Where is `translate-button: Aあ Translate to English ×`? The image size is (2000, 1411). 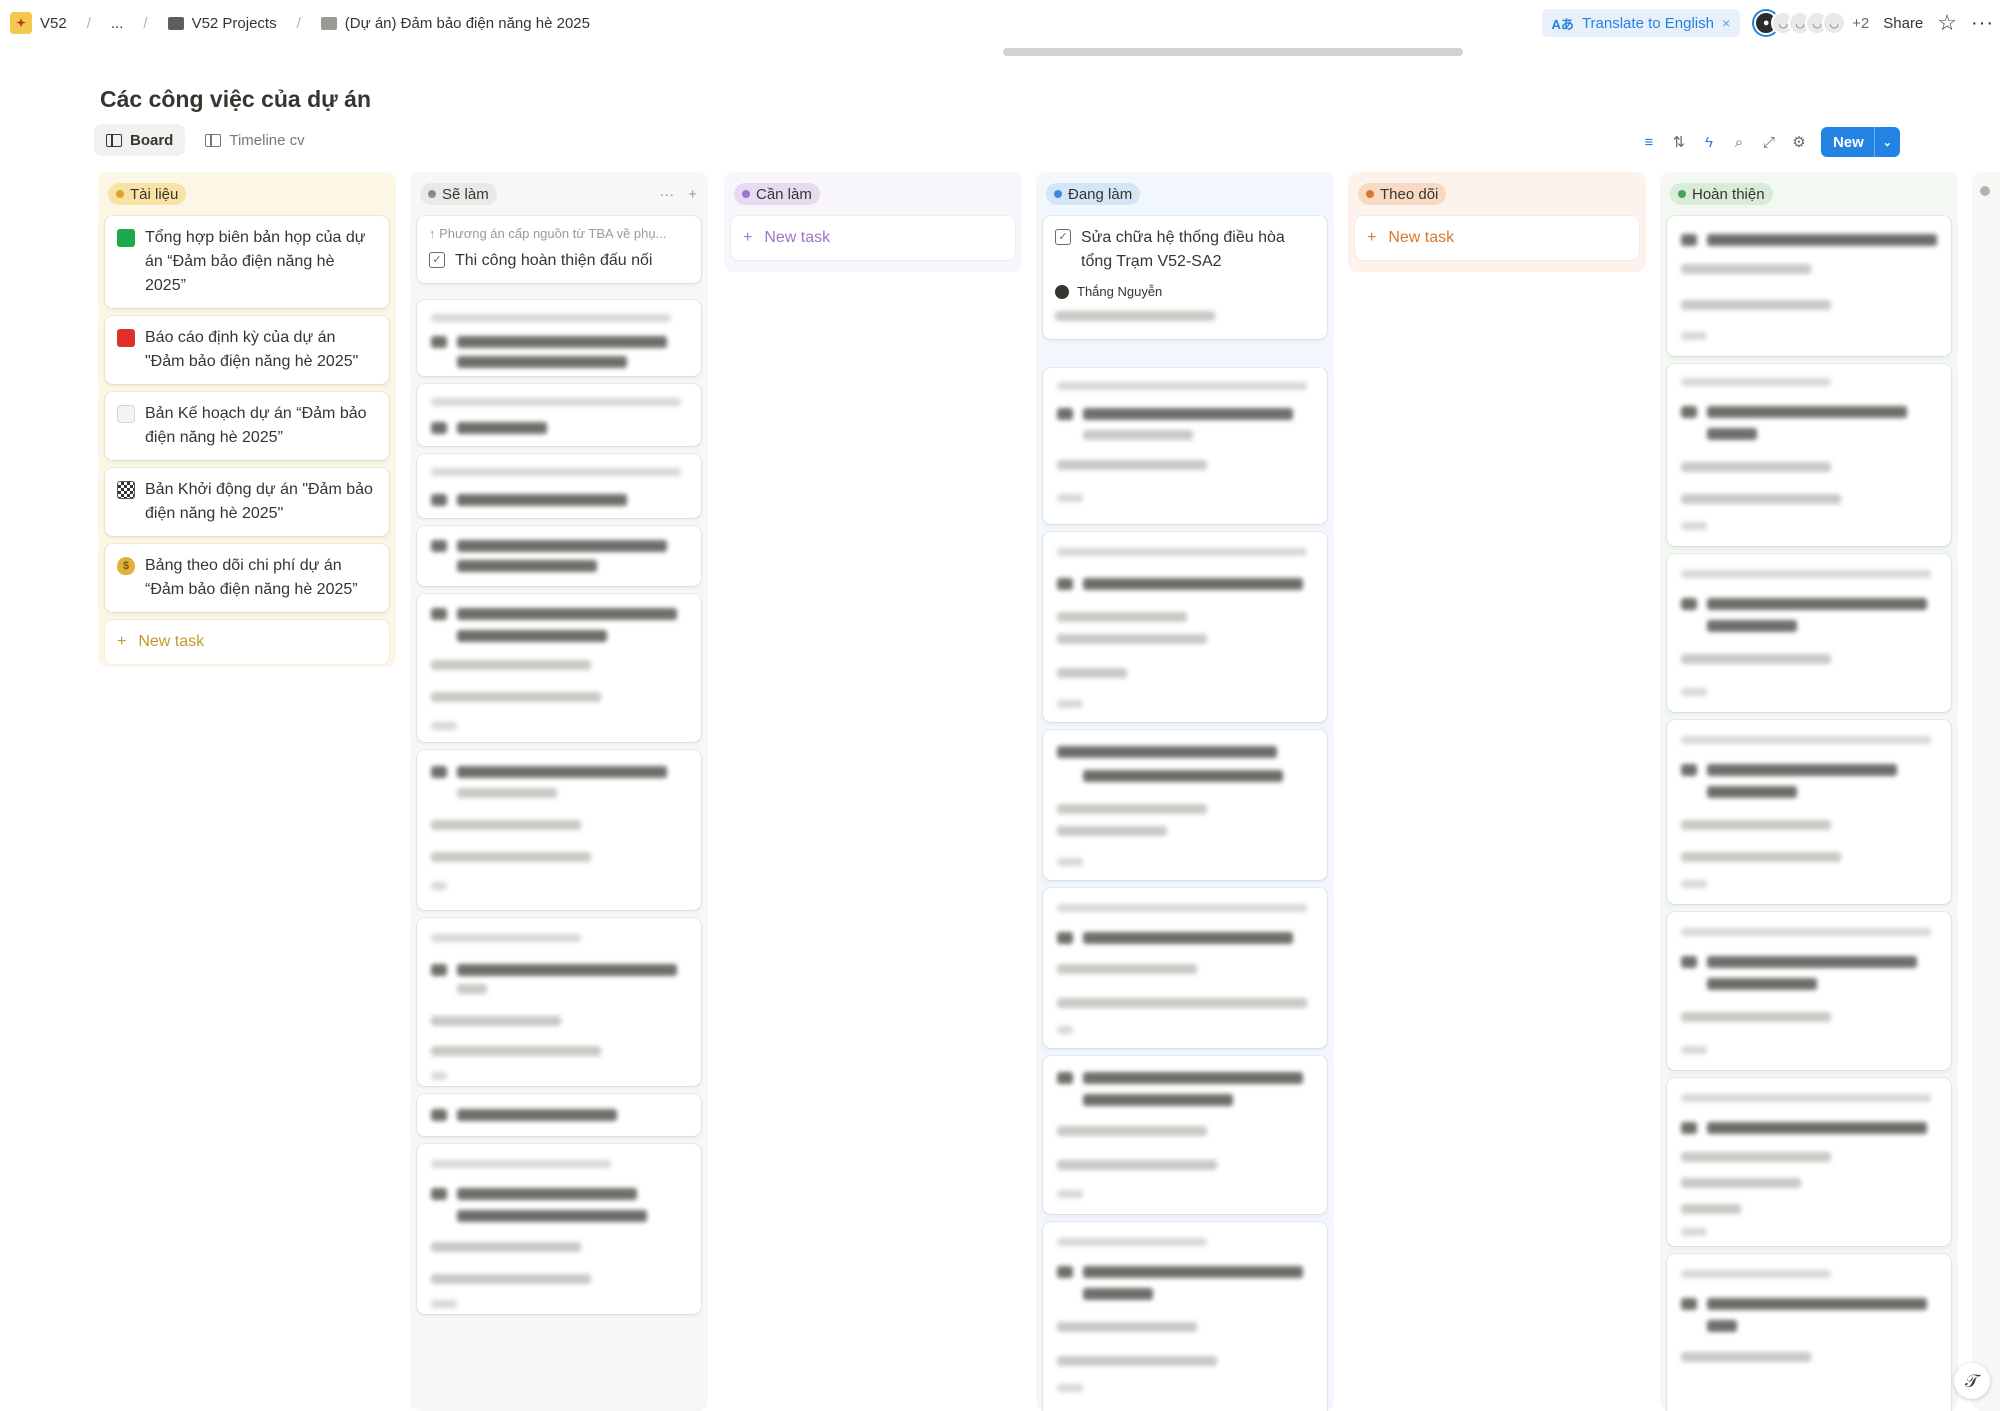 translate-button: Aあ Translate to English × is located at coordinates (1641, 23).